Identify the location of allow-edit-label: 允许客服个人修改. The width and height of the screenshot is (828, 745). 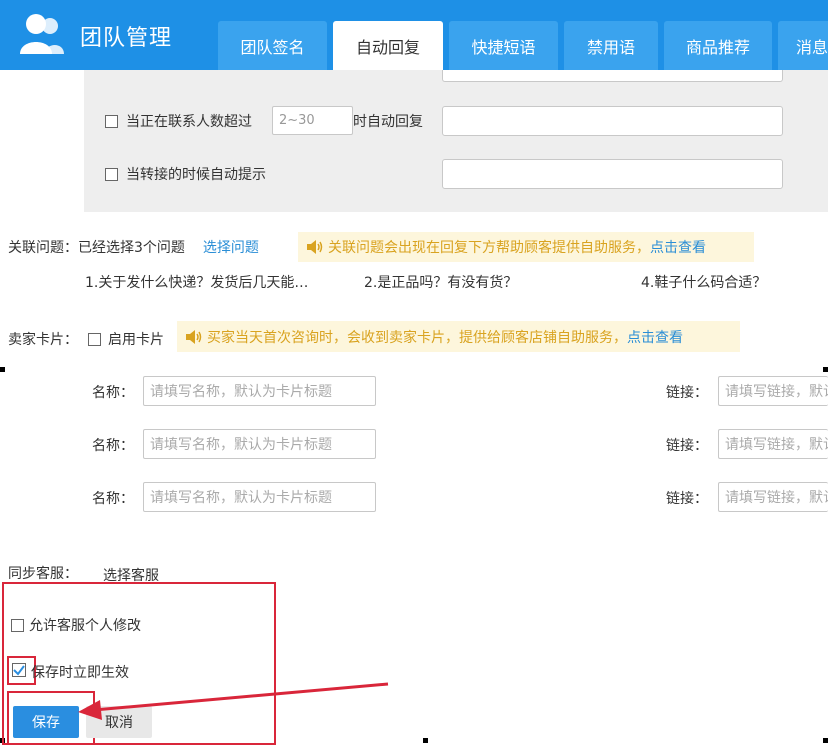
(85, 626).